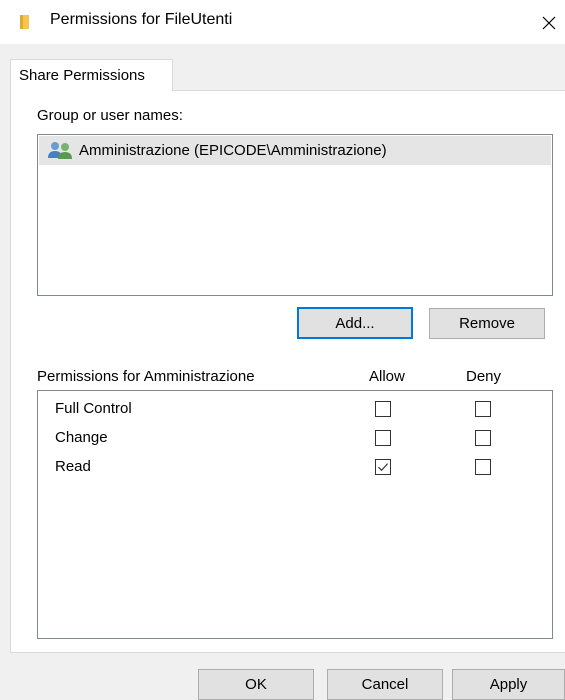 This screenshot has width=565, height=700. Describe the element at coordinates (487, 323) in the screenshot. I see `remove-button: Remove` at that location.